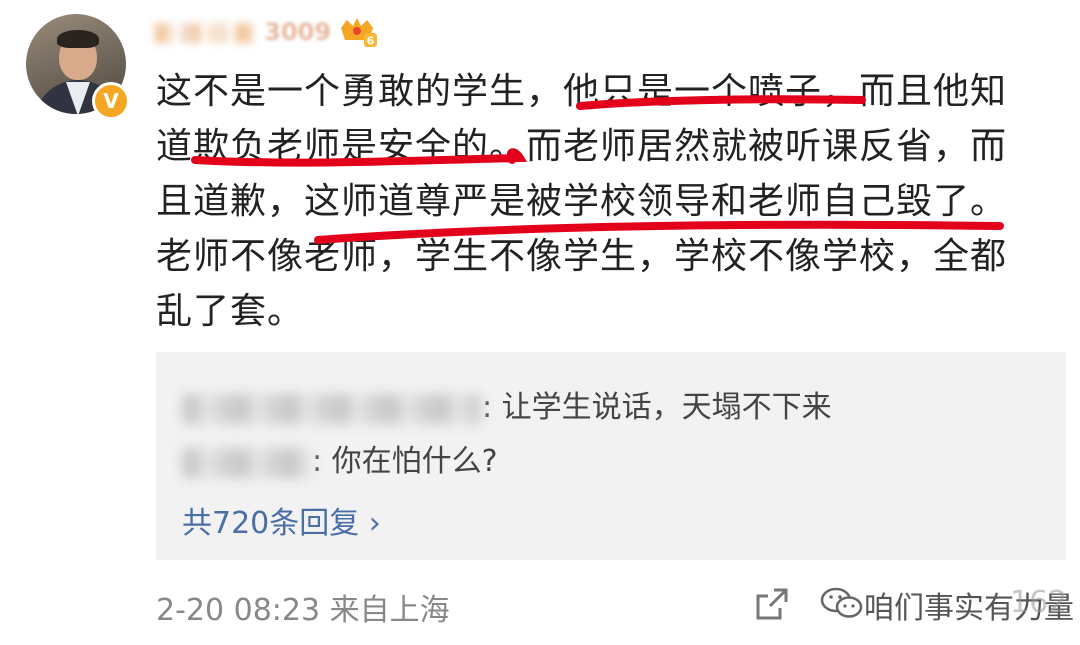 The height and width of the screenshot is (645, 1080). Describe the element at coordinates (772, 604) in the screenshot. I see `share-icon` at that location.